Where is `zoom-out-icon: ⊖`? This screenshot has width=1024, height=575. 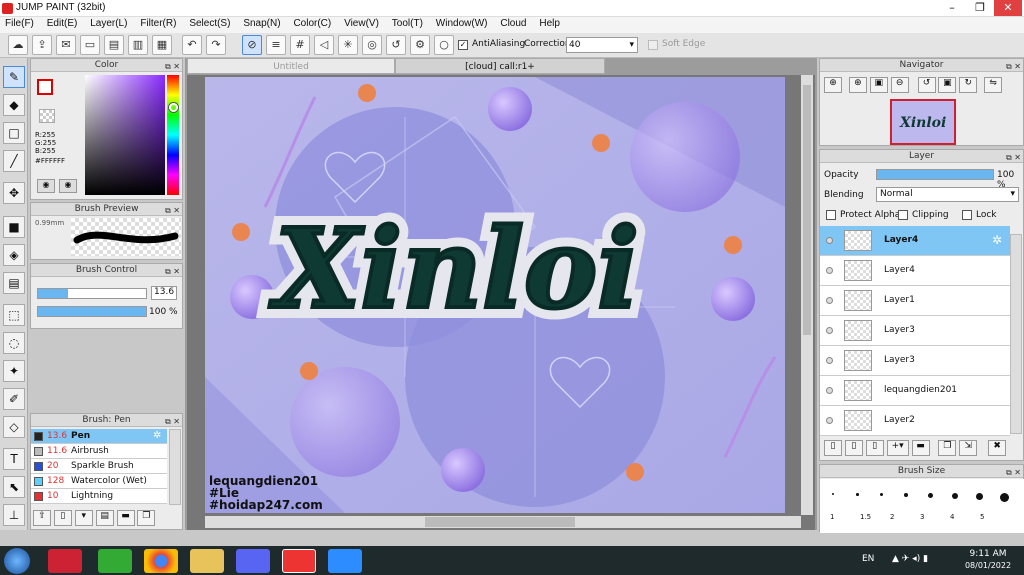
zoom-out-icon: ⊖ is located at coordinates (899, 85).